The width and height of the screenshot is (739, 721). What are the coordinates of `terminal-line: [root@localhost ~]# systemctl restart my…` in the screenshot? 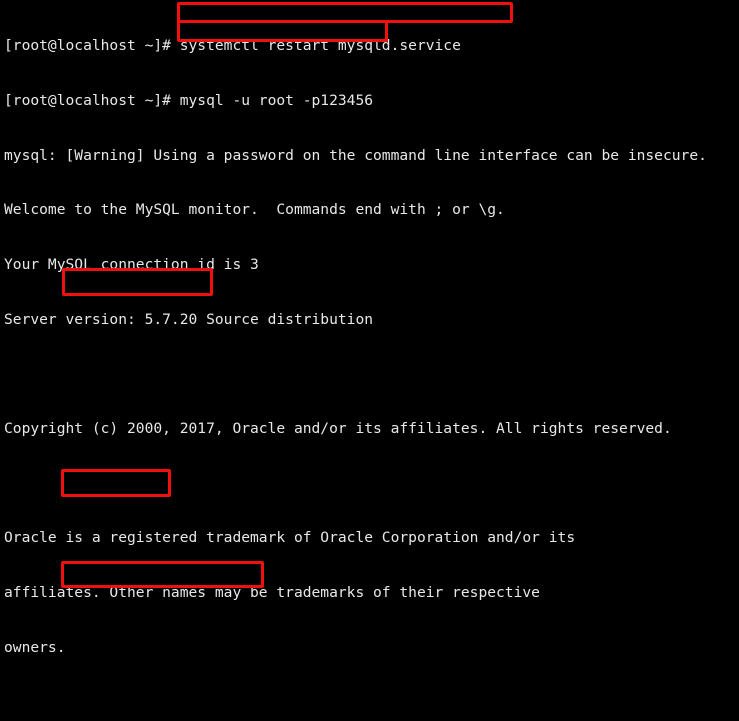 It's located at (232, 46).